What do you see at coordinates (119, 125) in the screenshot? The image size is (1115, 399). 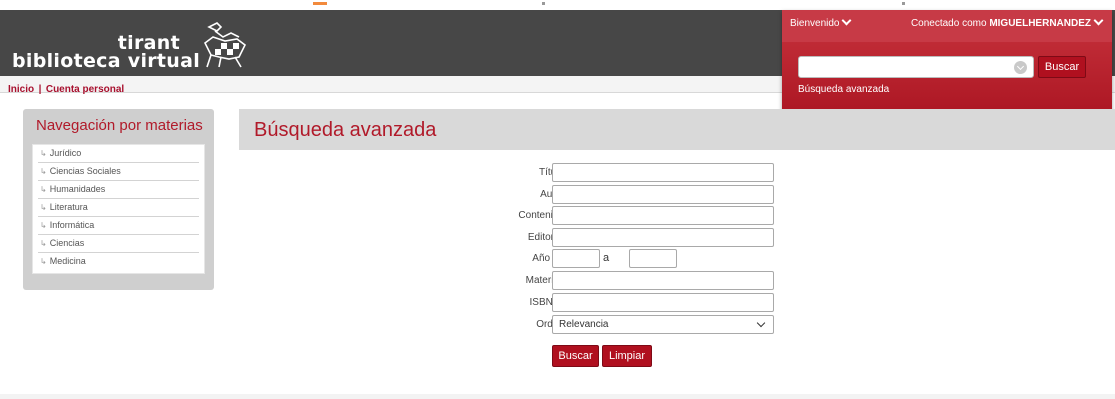 I see `sidebar-title: Navegación por materias` at bounding box center [119, 125].